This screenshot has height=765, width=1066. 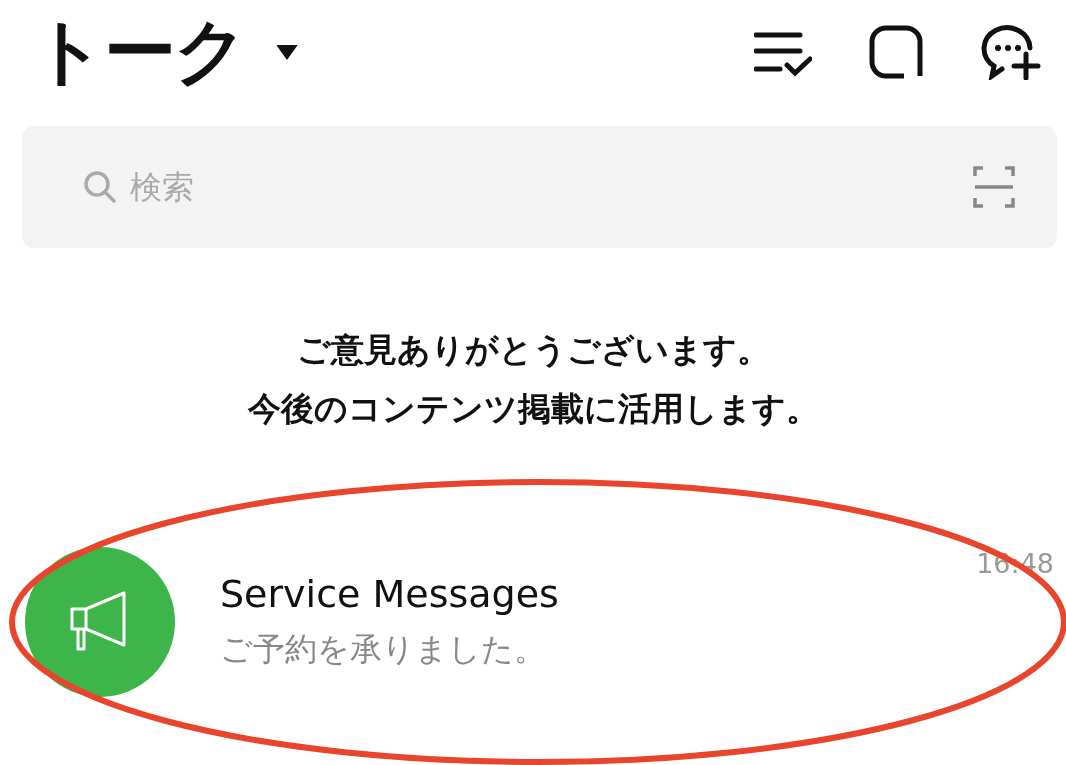 What do you see at coordinates (287, 52) in the screenshot?
I see `caret-icon` at bounding box center [287, 52].